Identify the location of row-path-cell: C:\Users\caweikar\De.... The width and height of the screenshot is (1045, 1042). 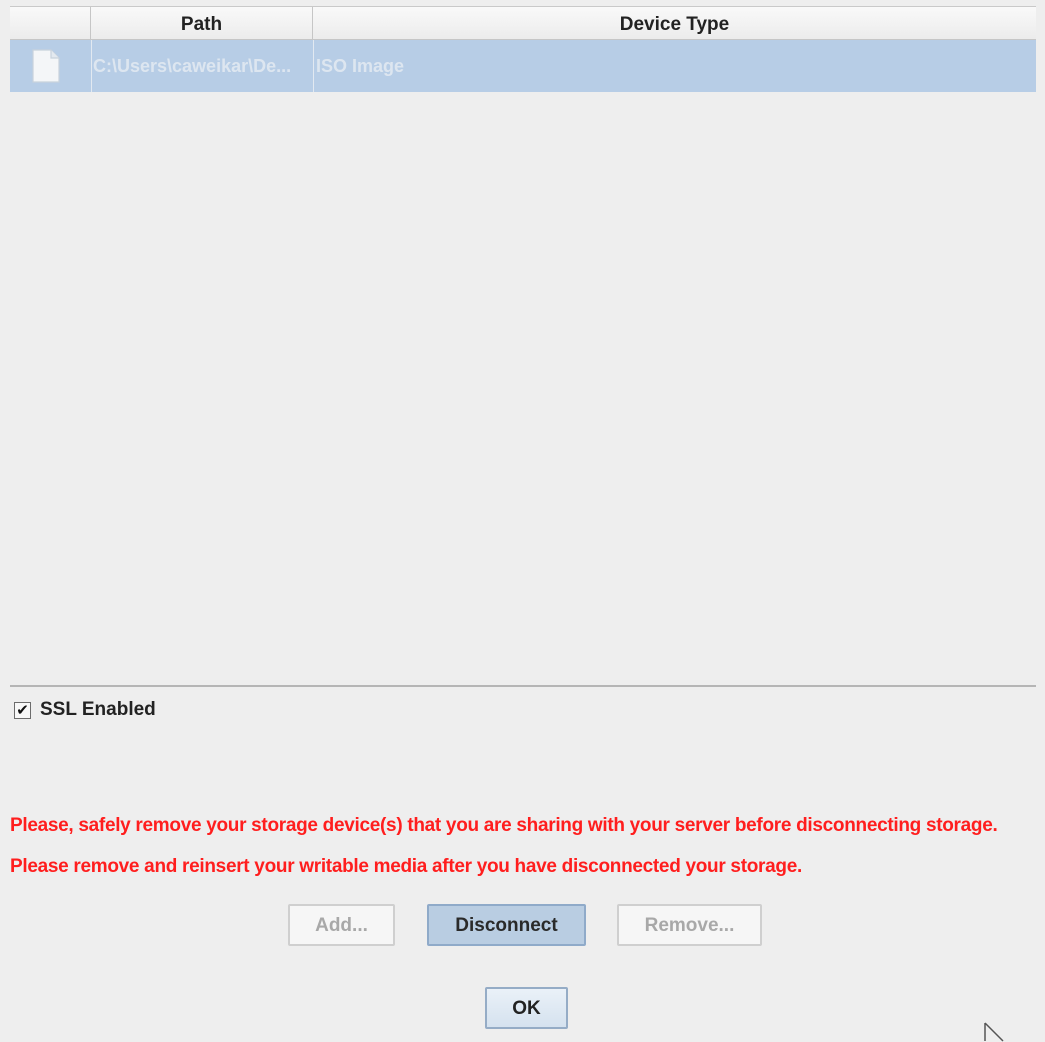
(192, 66).